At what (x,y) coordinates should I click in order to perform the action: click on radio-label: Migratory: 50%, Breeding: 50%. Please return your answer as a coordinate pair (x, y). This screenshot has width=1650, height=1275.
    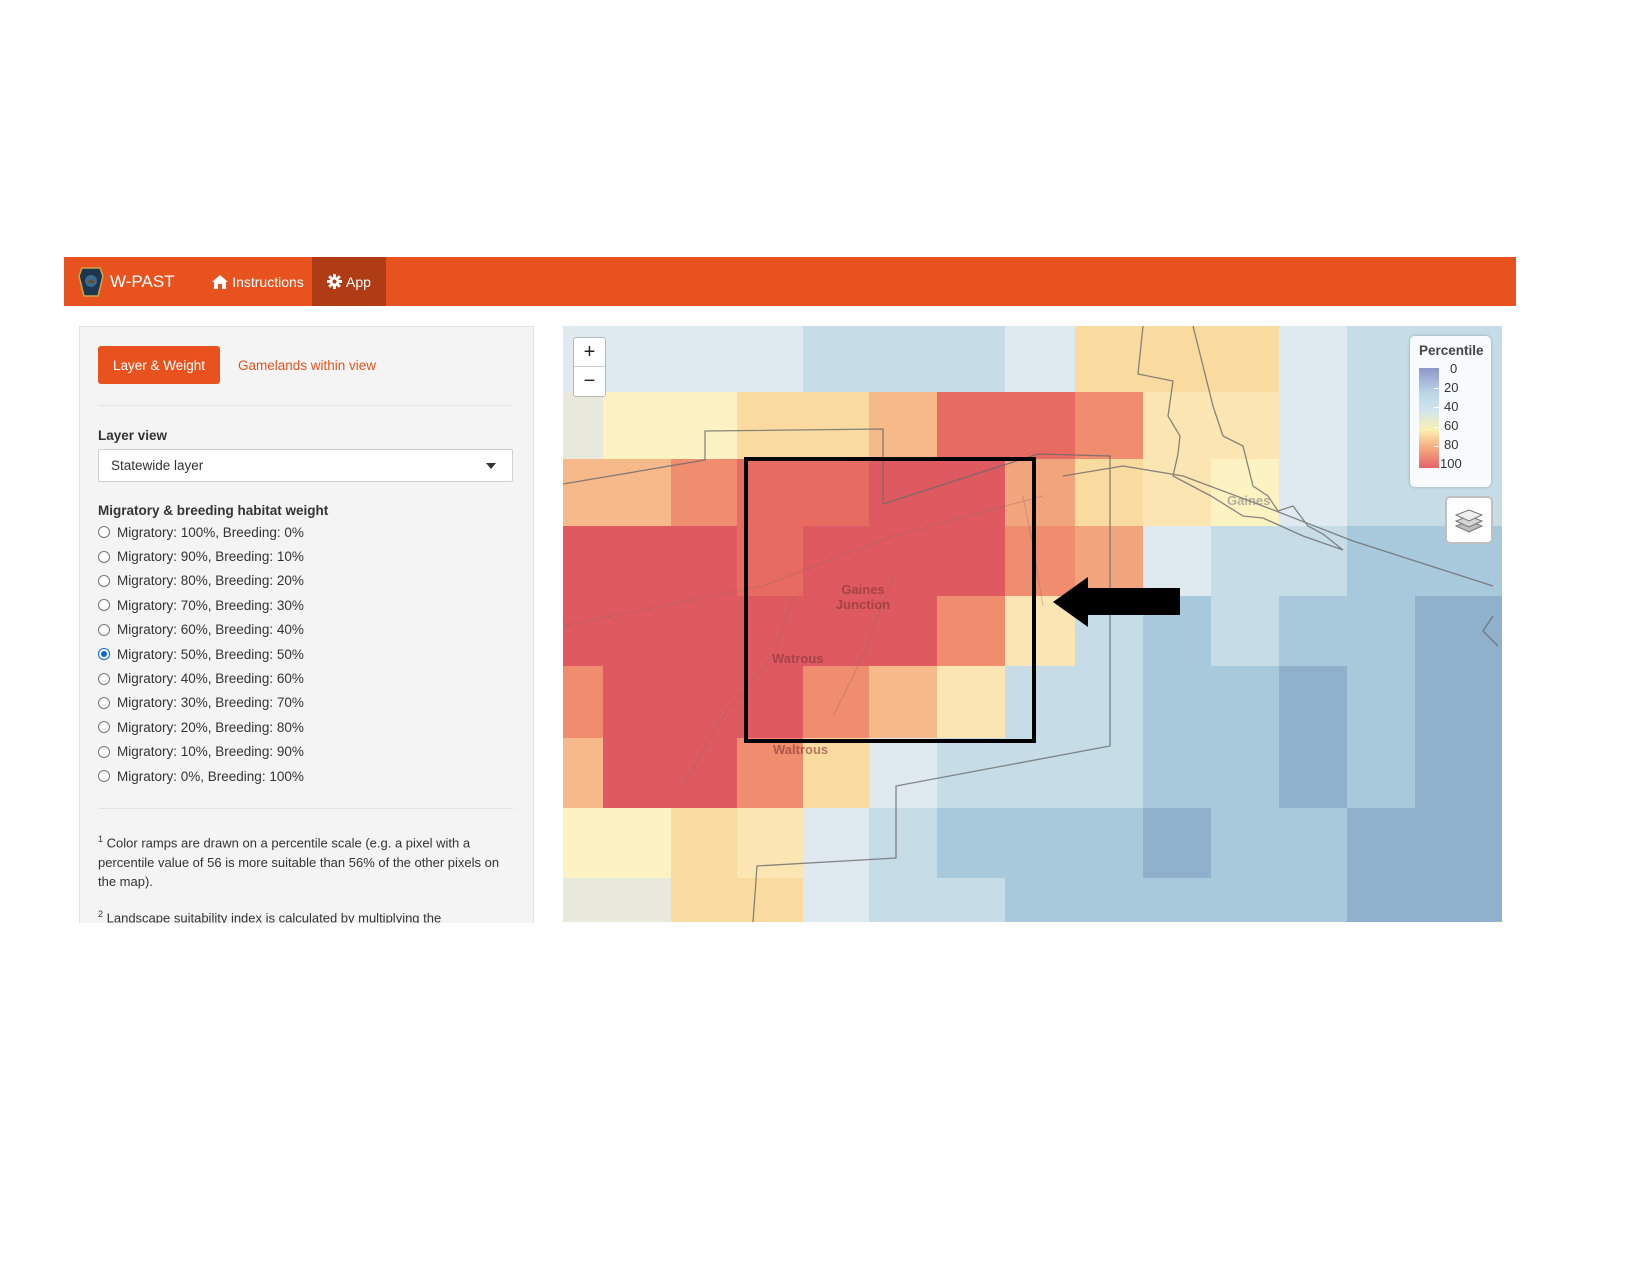
    Looking at the image, I should click on (210, 654).